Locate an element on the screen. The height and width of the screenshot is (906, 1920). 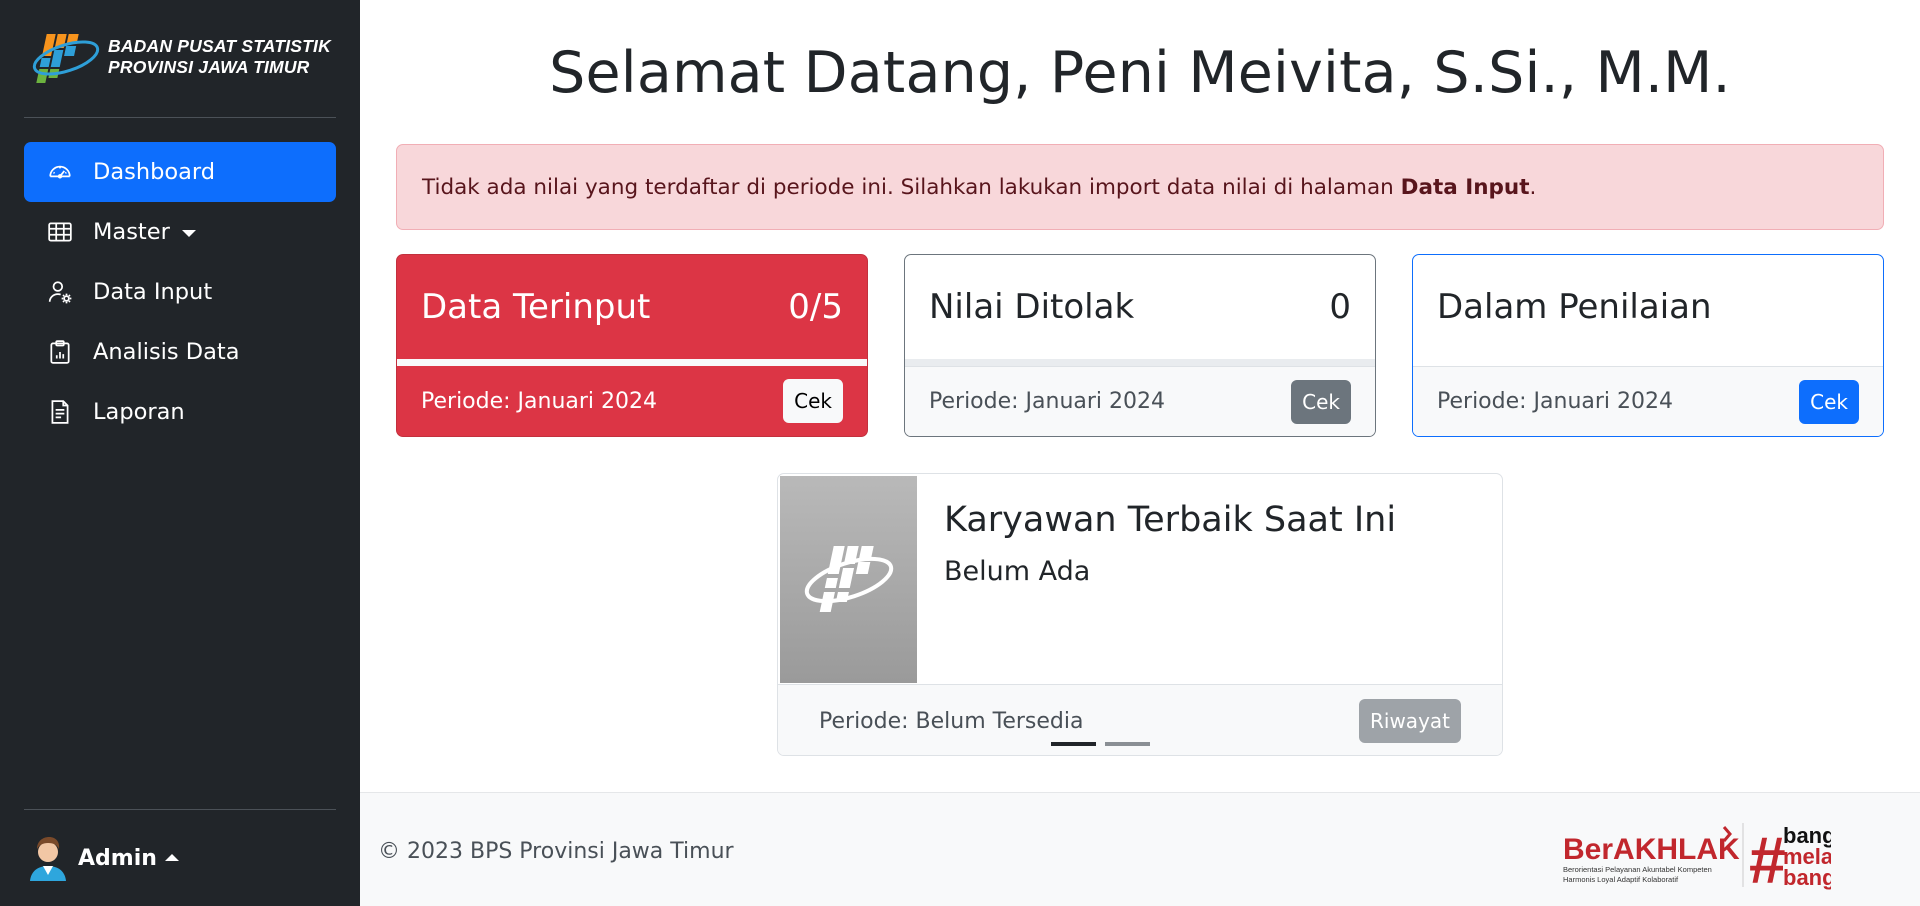
carousel-indicators is located at coordinates (1105, 744).